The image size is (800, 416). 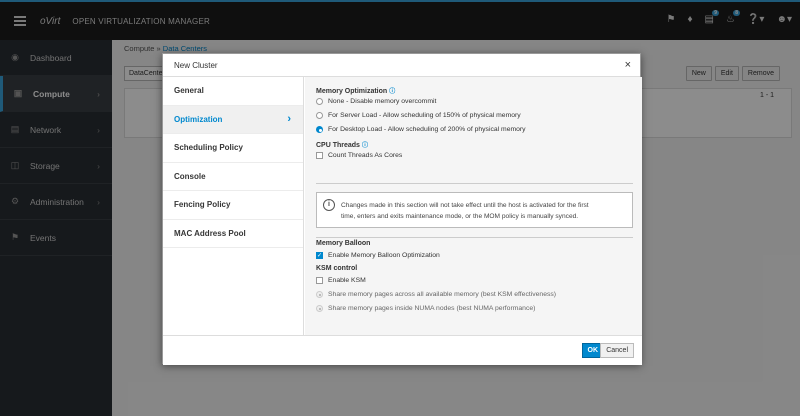 I want to click on tab-fencing-policy: Fencing Policy, so click(x=233, y=205).